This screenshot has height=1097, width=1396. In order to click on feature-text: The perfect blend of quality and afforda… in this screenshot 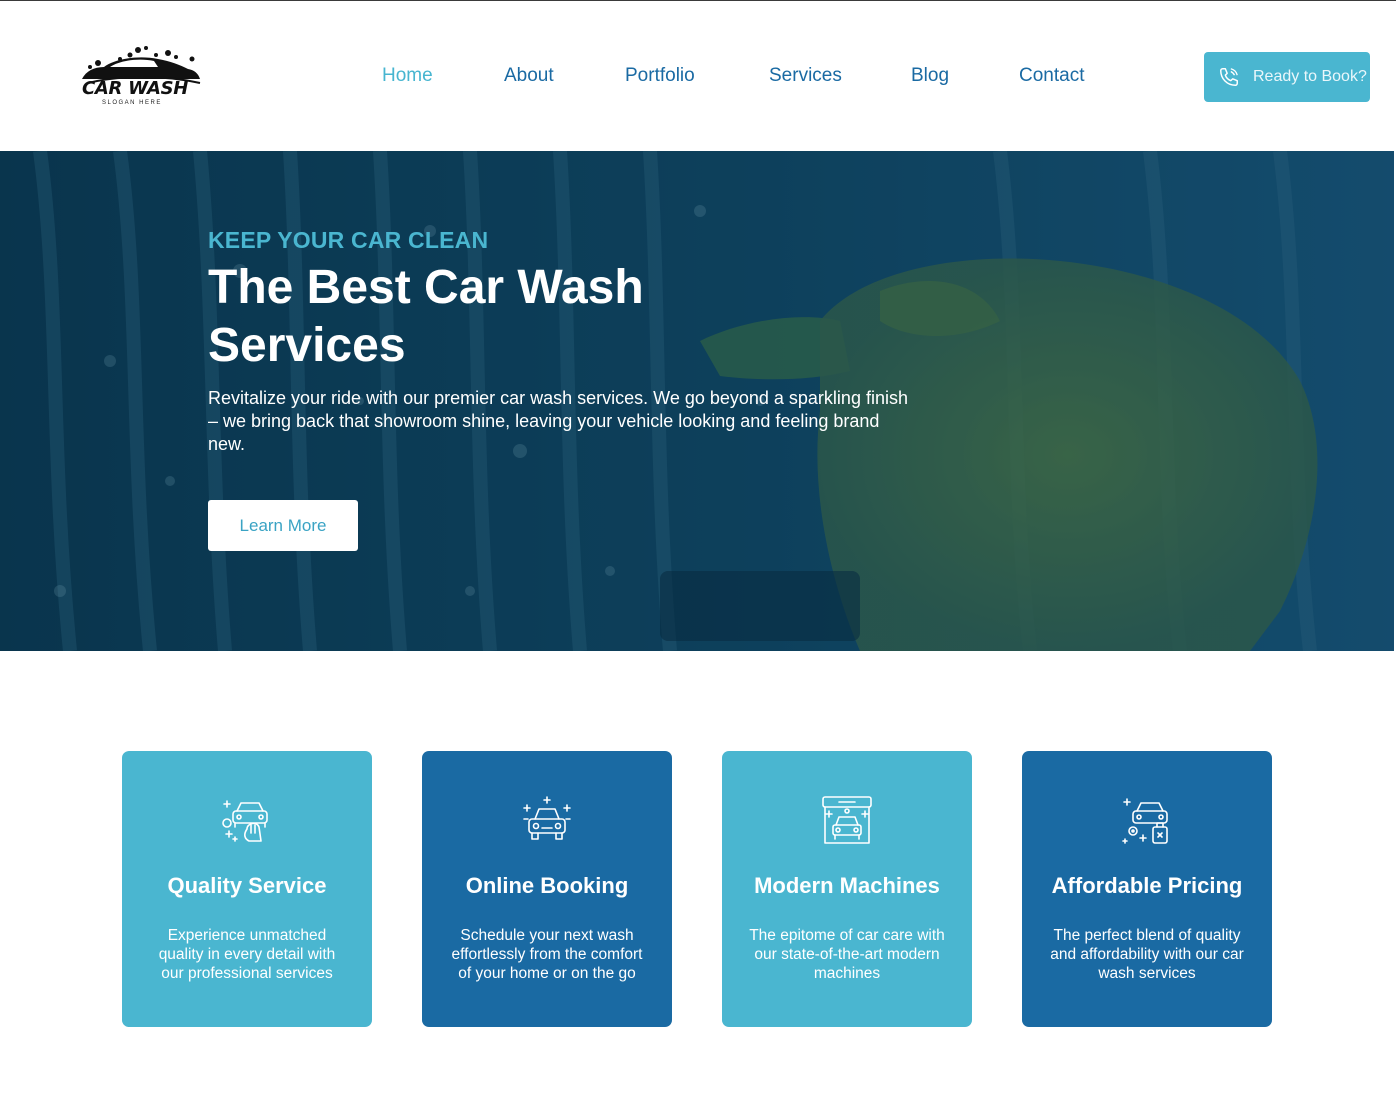, I will do `click(1147, 954)`.